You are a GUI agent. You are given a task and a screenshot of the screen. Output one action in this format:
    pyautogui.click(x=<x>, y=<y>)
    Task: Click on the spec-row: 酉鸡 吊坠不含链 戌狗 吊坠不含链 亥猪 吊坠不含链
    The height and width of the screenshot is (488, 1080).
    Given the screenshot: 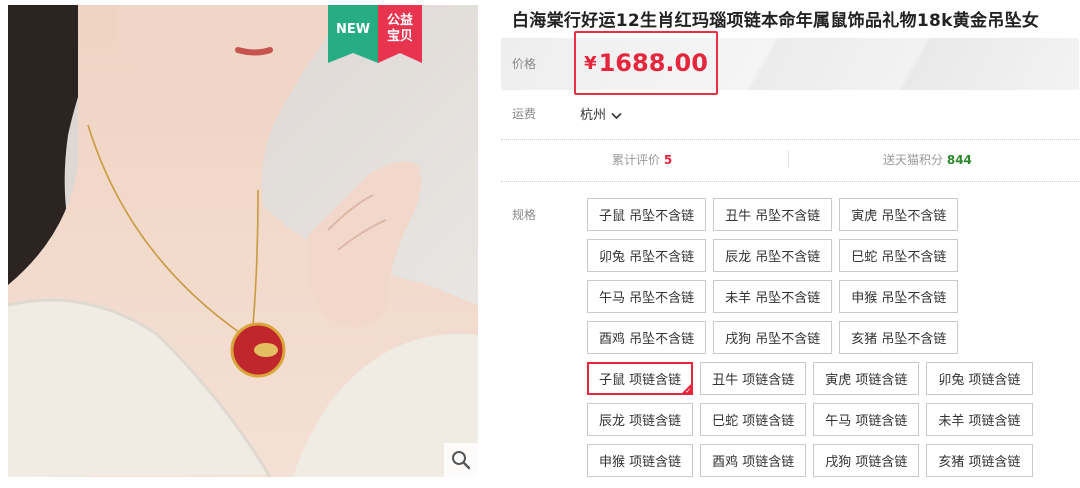 What is the action you would take?
    pyautogui.click(x=827, y=337)
    